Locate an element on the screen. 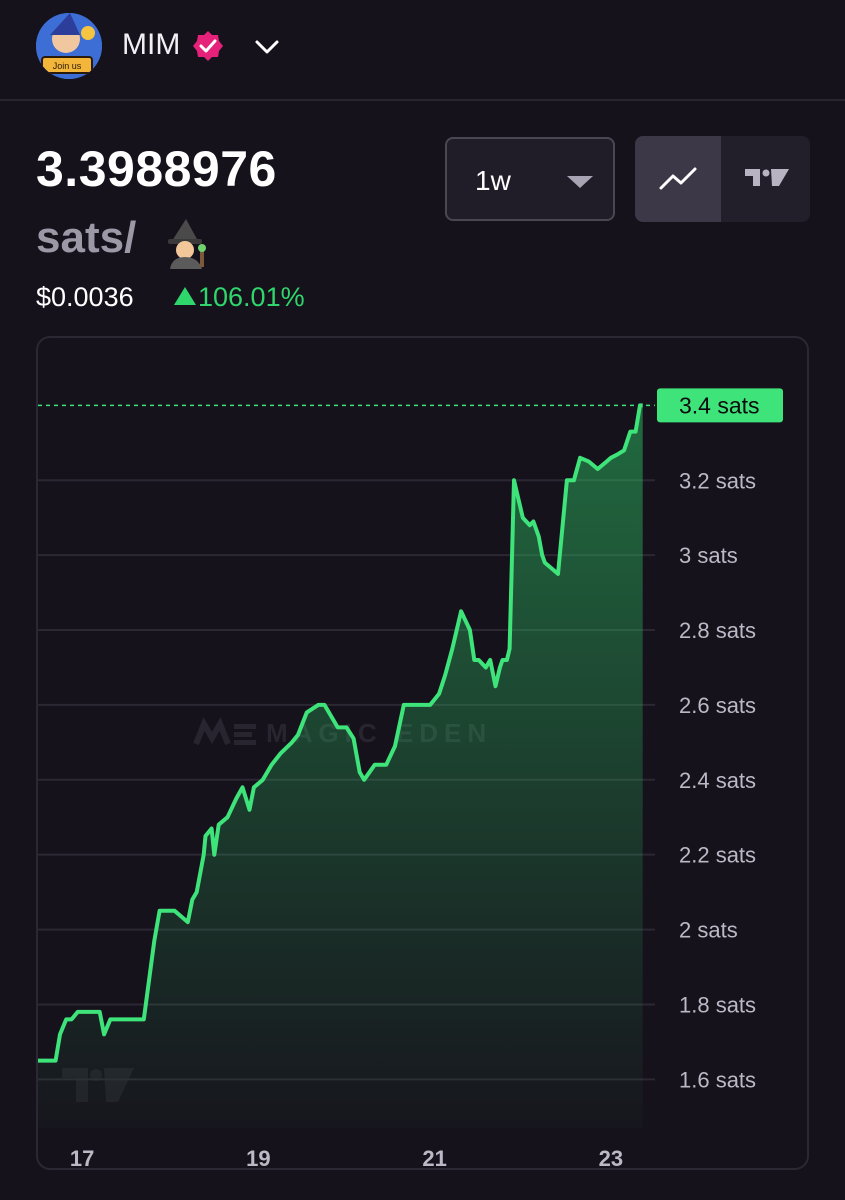 The width and height of the screenshot is (845, 1200). price-unit: sats/ is located at coordinates (86, 237).